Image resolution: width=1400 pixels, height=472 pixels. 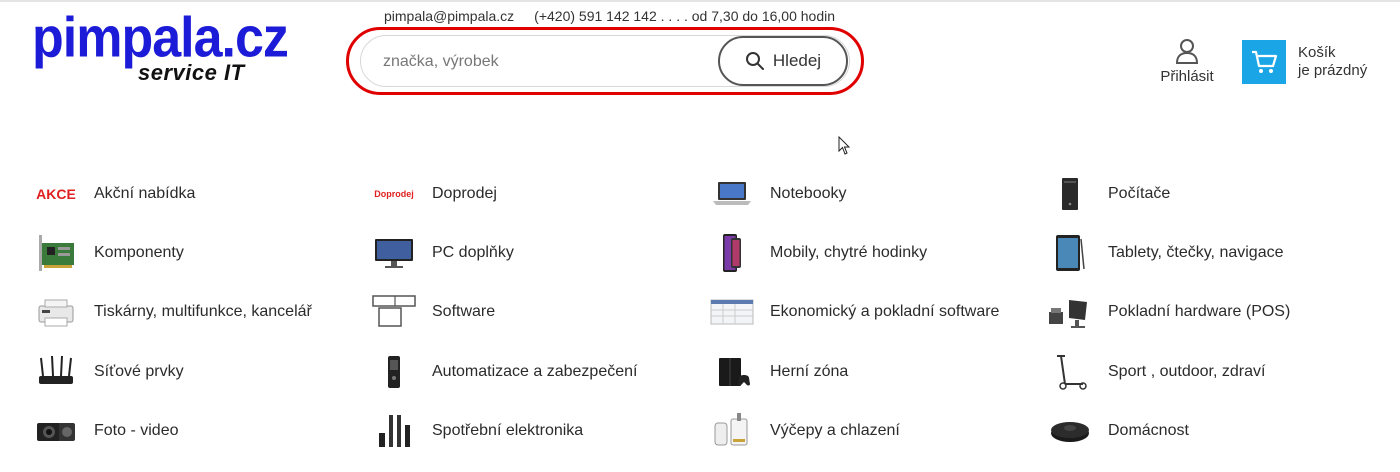 I want to click on category-label: Mobily, chytré hodinky, so click(x=849, y=252).